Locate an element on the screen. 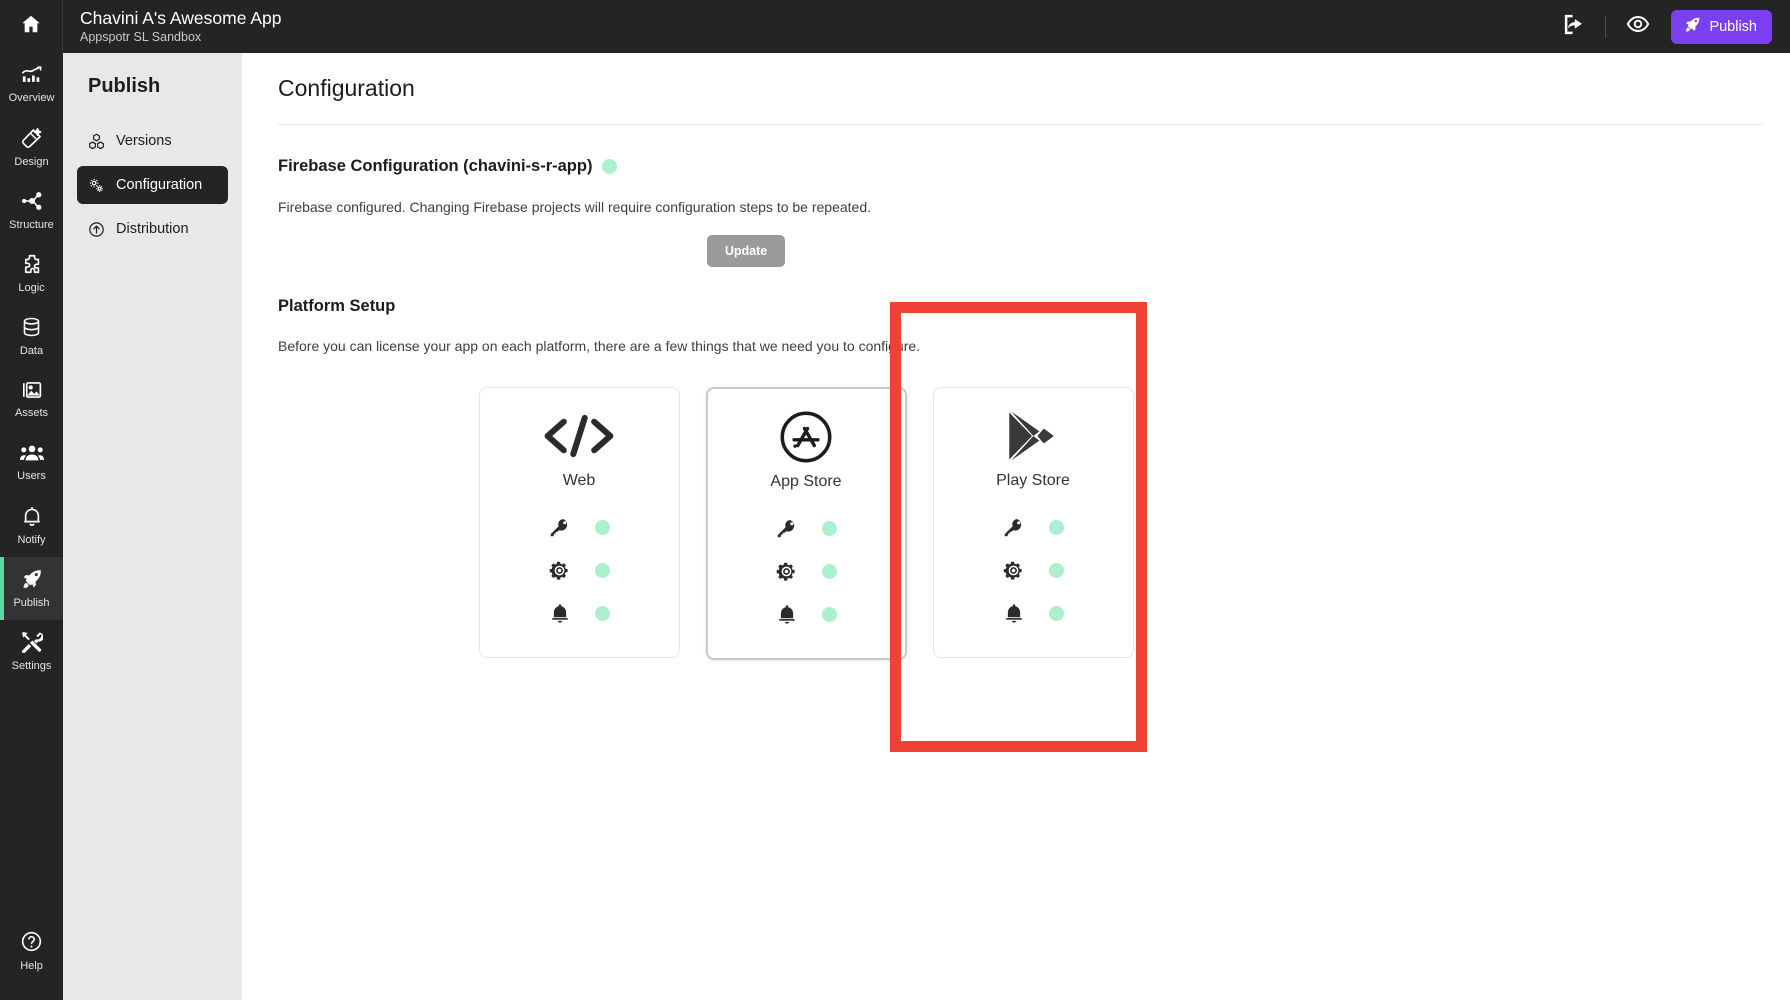  subnav-item-versions: Versions is located at coordinates (152, 141).